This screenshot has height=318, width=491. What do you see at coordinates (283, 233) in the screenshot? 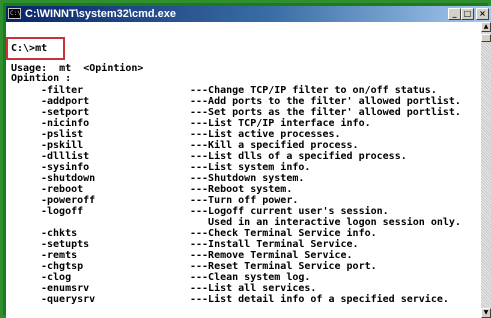
I see `option-desc: ---Check Terminal Service info.` at bounding box center [283, 233].